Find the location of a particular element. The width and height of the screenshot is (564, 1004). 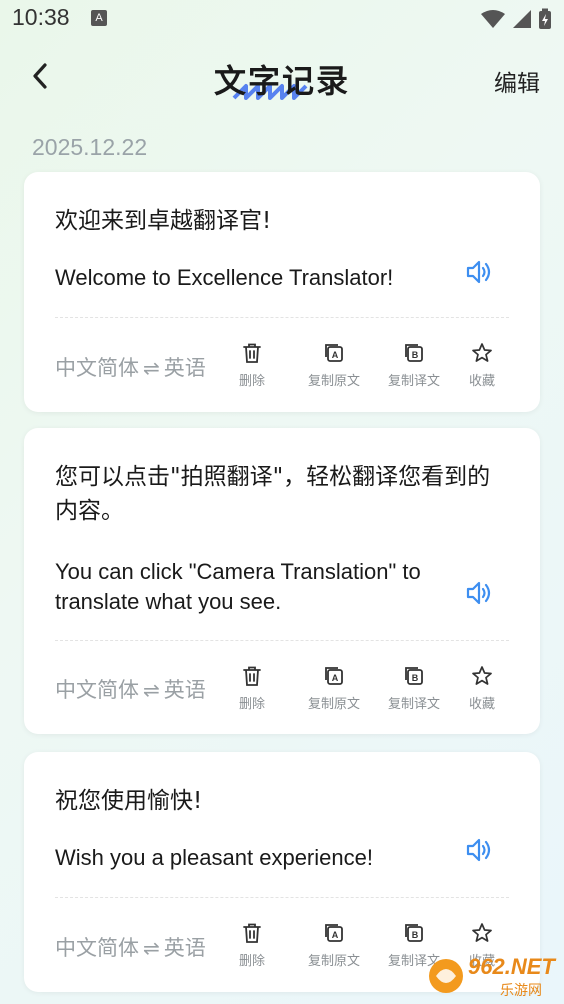

signal-icon is located at coordinates (522, 19).